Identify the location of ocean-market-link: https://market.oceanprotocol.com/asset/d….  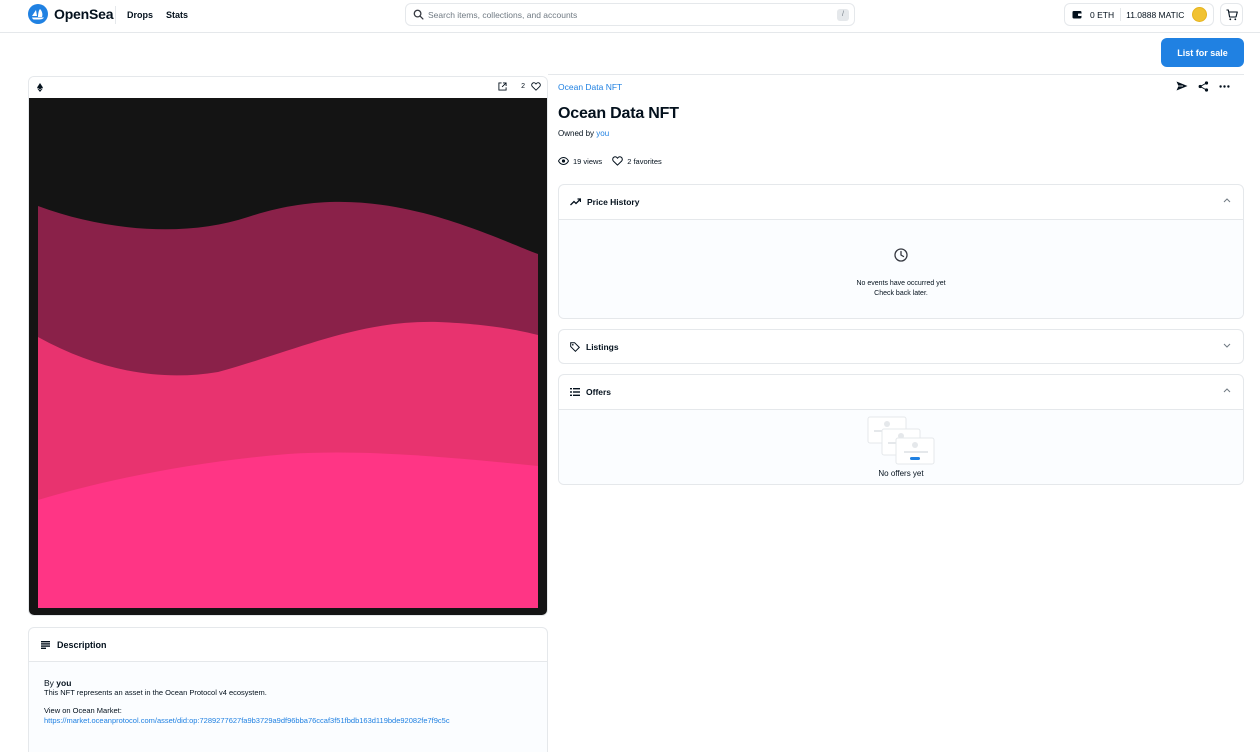
(288, 721).